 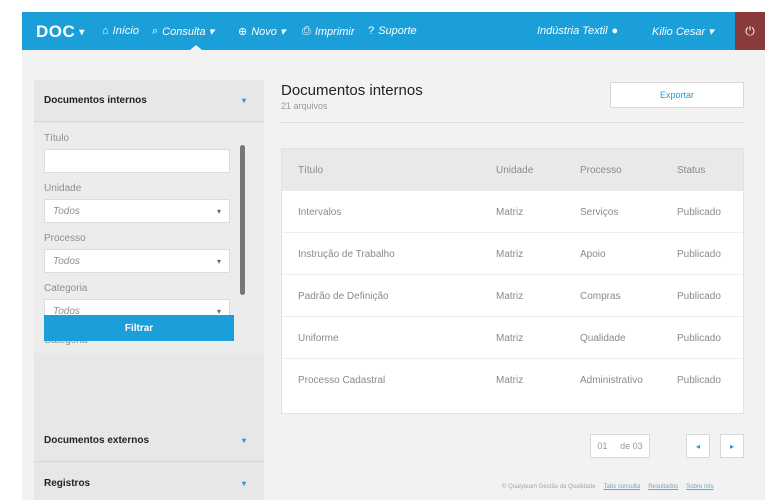 I want to click on footer-link: Sobre nós, so click(x=699, y=487).